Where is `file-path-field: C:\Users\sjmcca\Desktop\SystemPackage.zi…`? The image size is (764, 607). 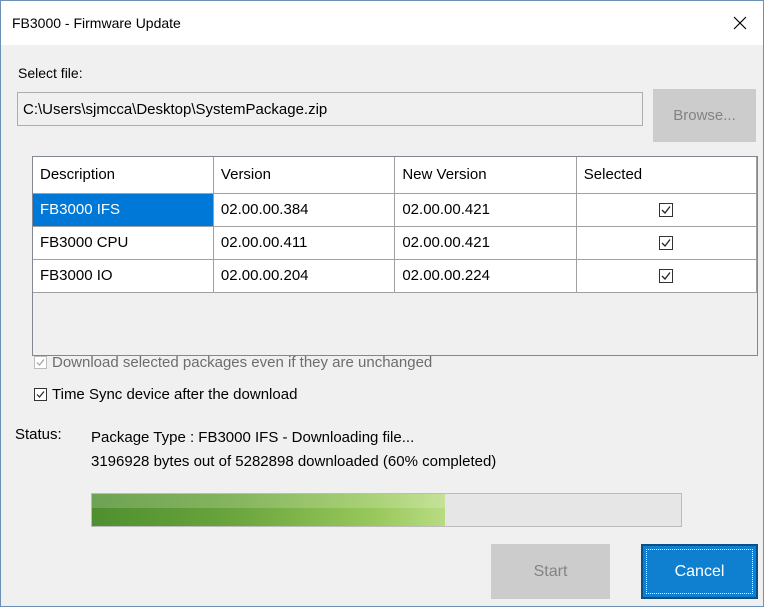 file-path-field: C:\Users\sjmcca\Desktop\SystemPackage.zi… is located at coordinates (330, 109).